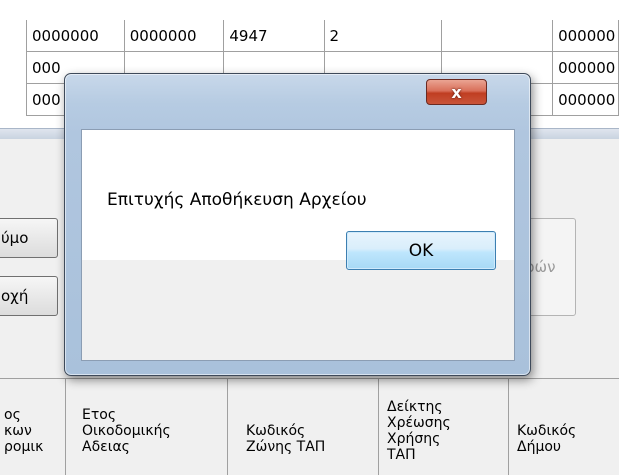 This screenshot has width=619, height=475. I want to click on column-header: Κωδικός Δήμου, so click(564, 427).